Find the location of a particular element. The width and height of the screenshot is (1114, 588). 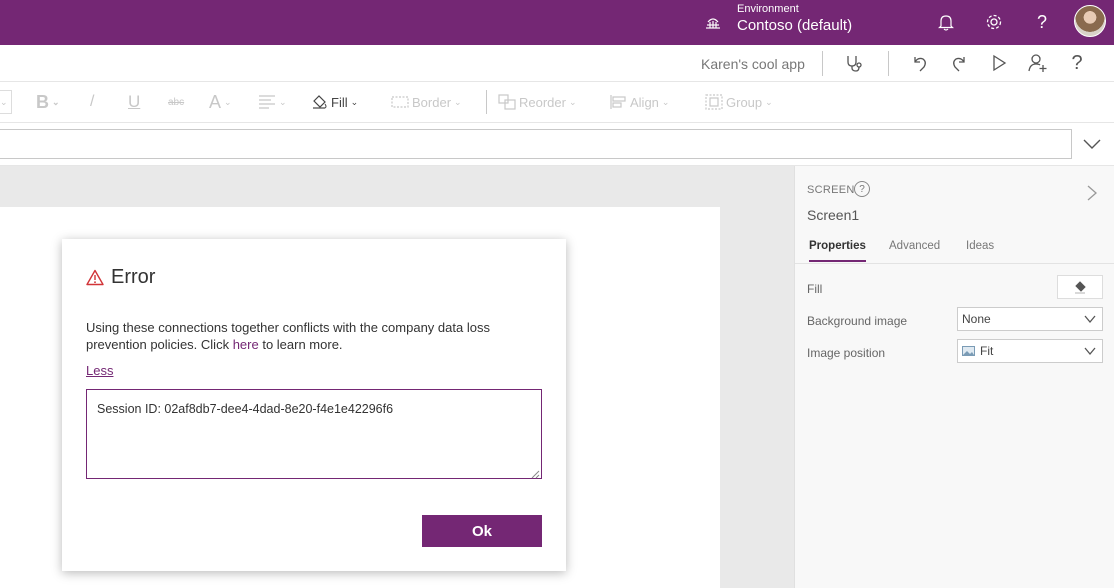

image-position-label: Image position is located at coordinates (846, 353).